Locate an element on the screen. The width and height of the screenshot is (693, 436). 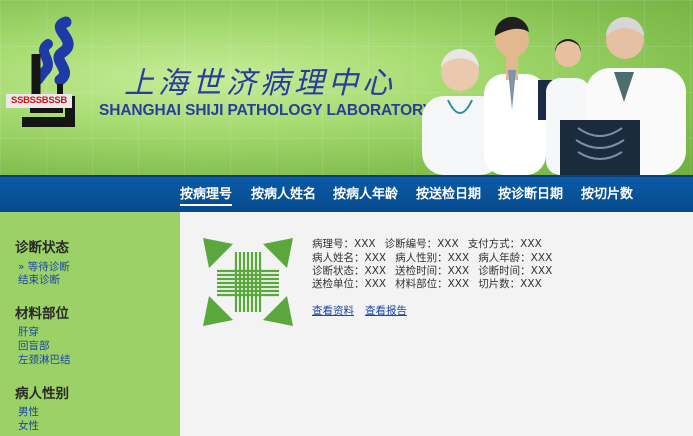
sidebar-heading-material-site: 材料部位 is located at coordinates (42, 314).